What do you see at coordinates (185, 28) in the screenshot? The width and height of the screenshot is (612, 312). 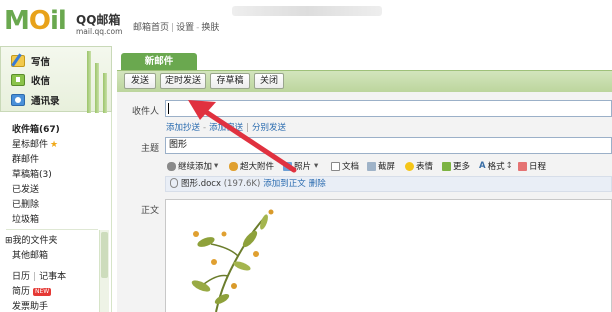 I see `link-settings: 设置` at bounding box center [185, 28].